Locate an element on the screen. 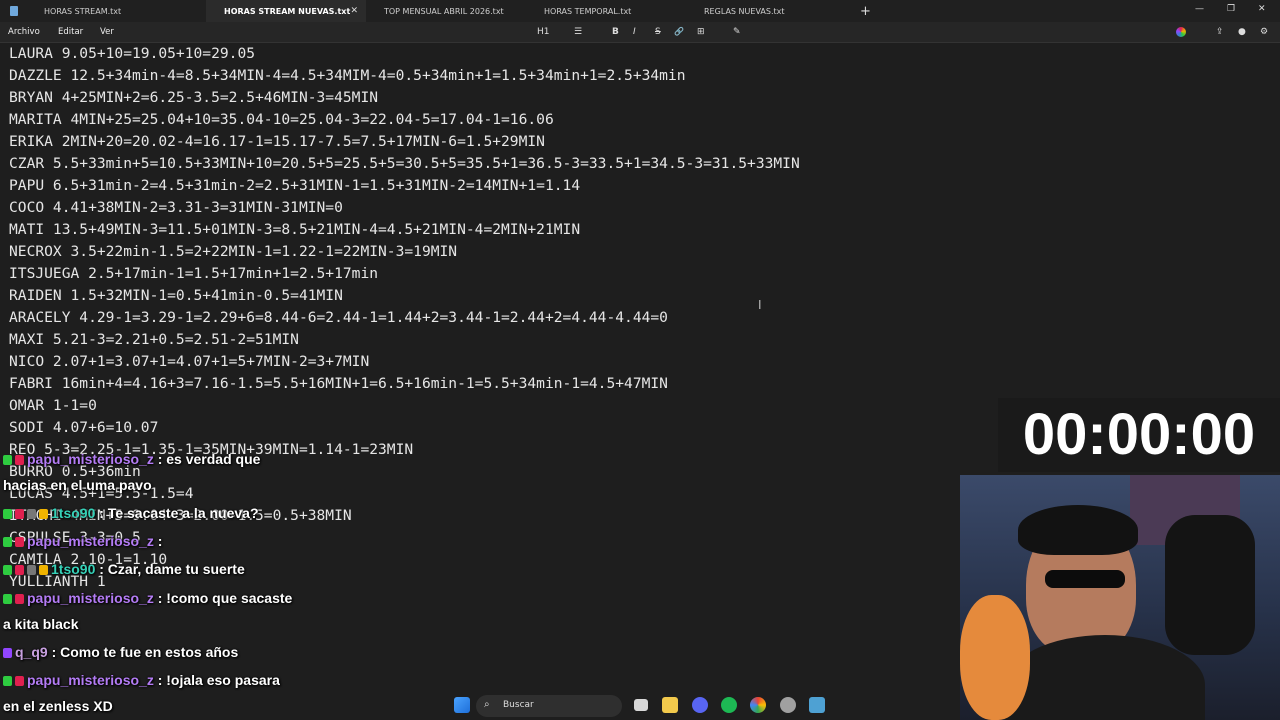  text-cursor-icon: I is located at coordinates (760, 305).